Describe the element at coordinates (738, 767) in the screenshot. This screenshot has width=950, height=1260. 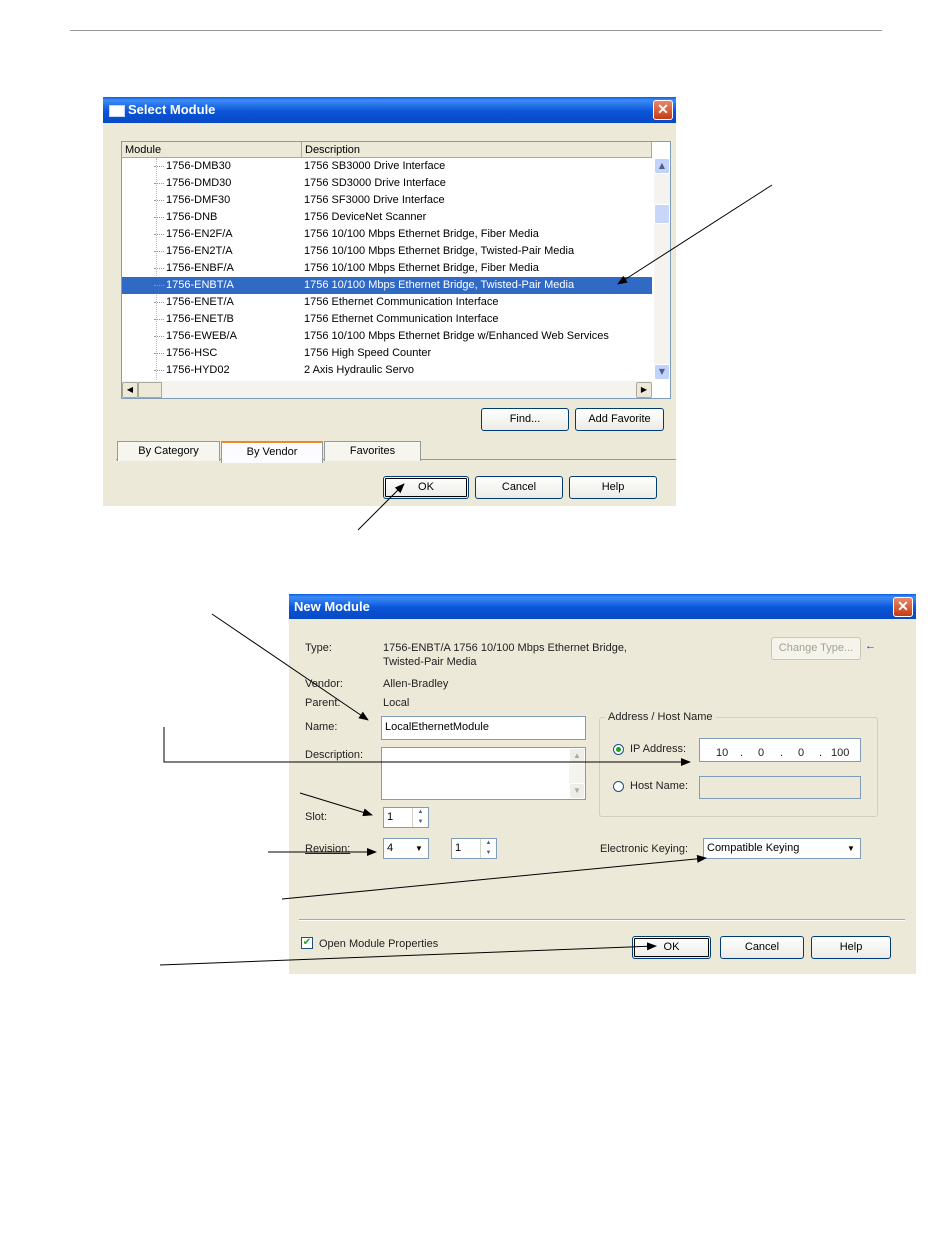
I see `address-group` at that location.